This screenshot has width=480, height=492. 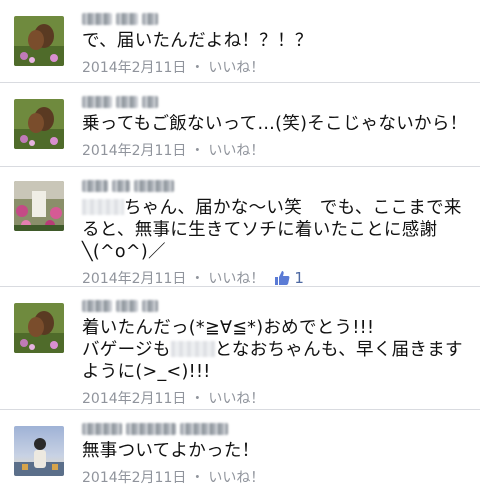 I want to click on thumbs-up-icon, so click(x=282, y=278).